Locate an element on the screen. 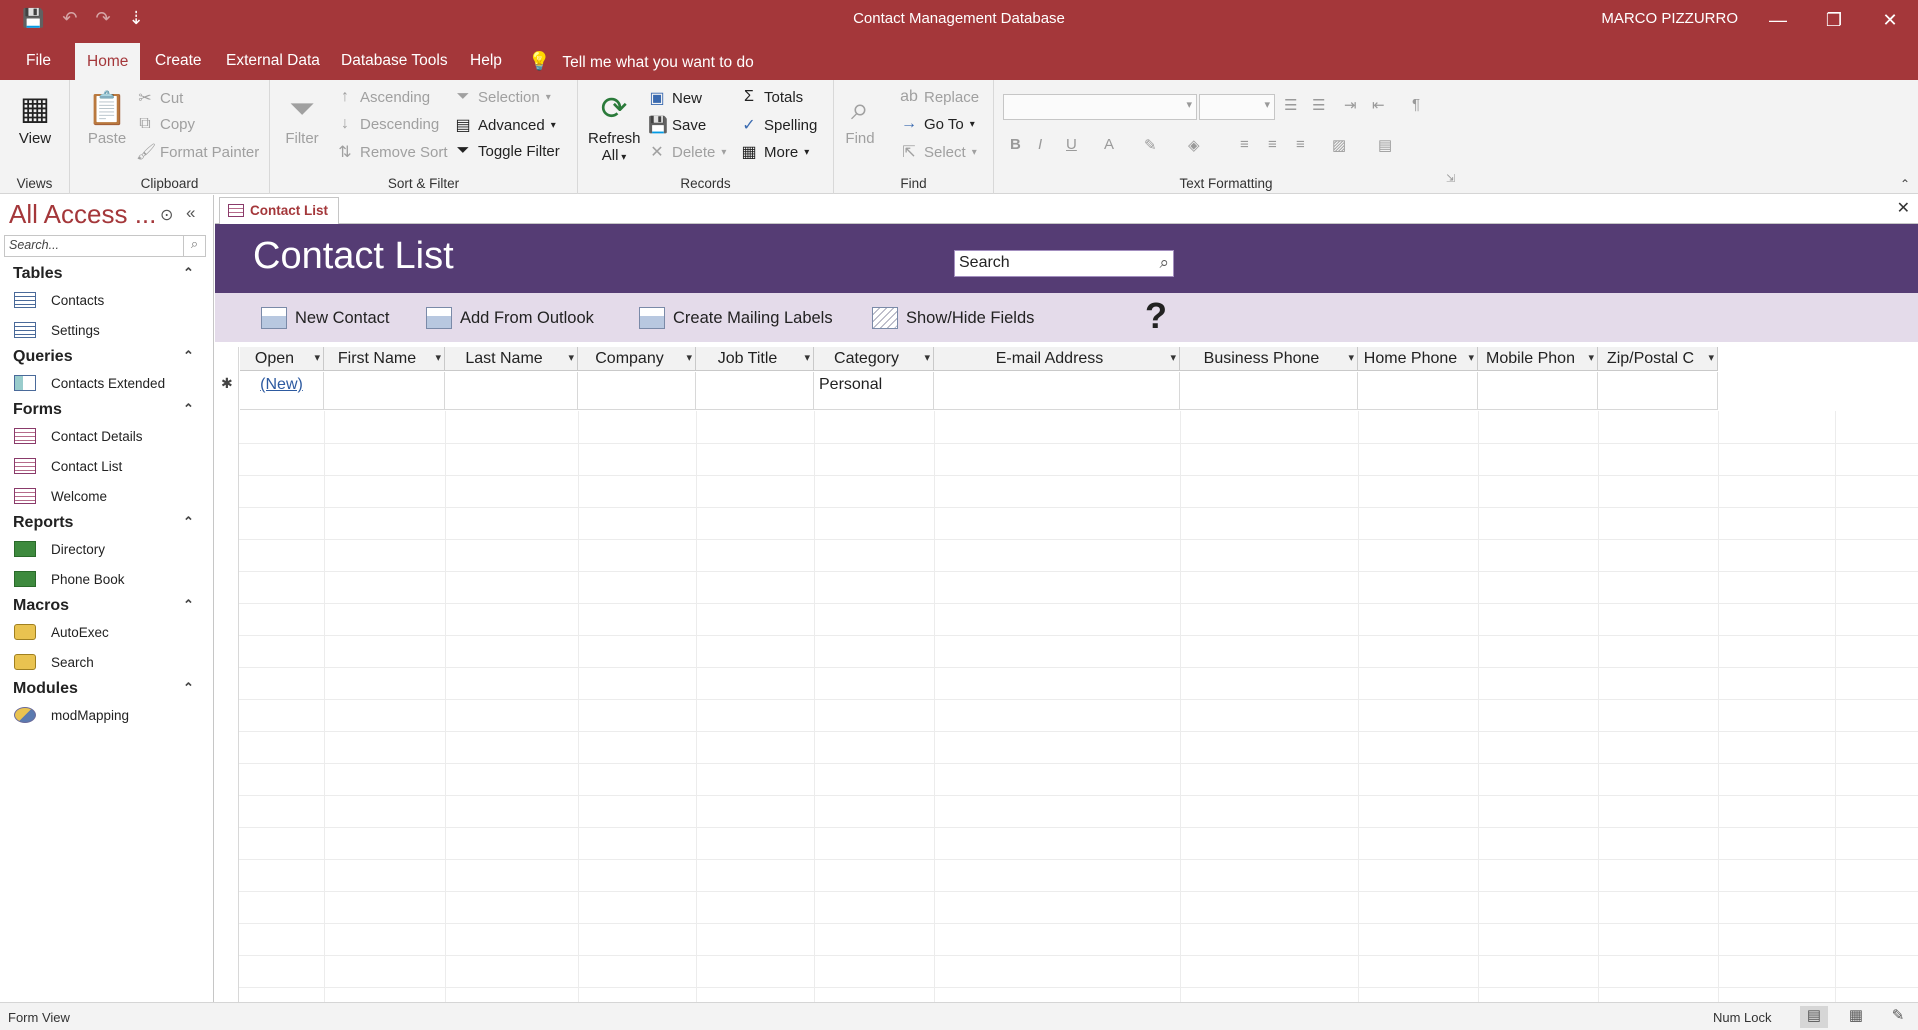 This screenshot has height=1030, width=1918. underline-button: U is located at coordinates (1071, 144).